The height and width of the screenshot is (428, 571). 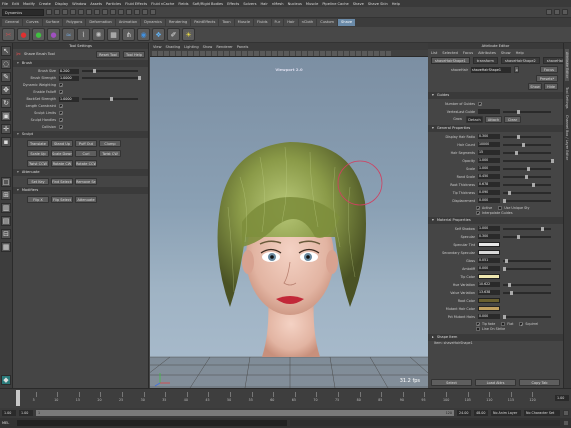 I want to click on start-time-field: 1.00, so click(x=9, y=413).